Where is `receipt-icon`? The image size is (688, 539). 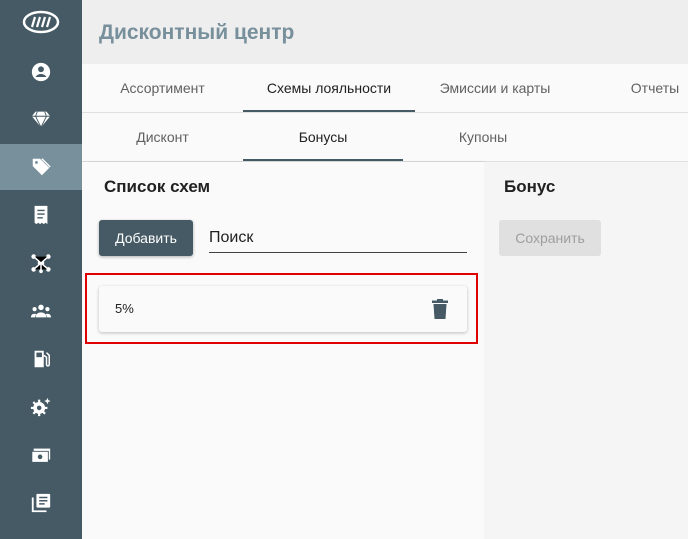
receipt-icon is located at coordinates (41, 215).